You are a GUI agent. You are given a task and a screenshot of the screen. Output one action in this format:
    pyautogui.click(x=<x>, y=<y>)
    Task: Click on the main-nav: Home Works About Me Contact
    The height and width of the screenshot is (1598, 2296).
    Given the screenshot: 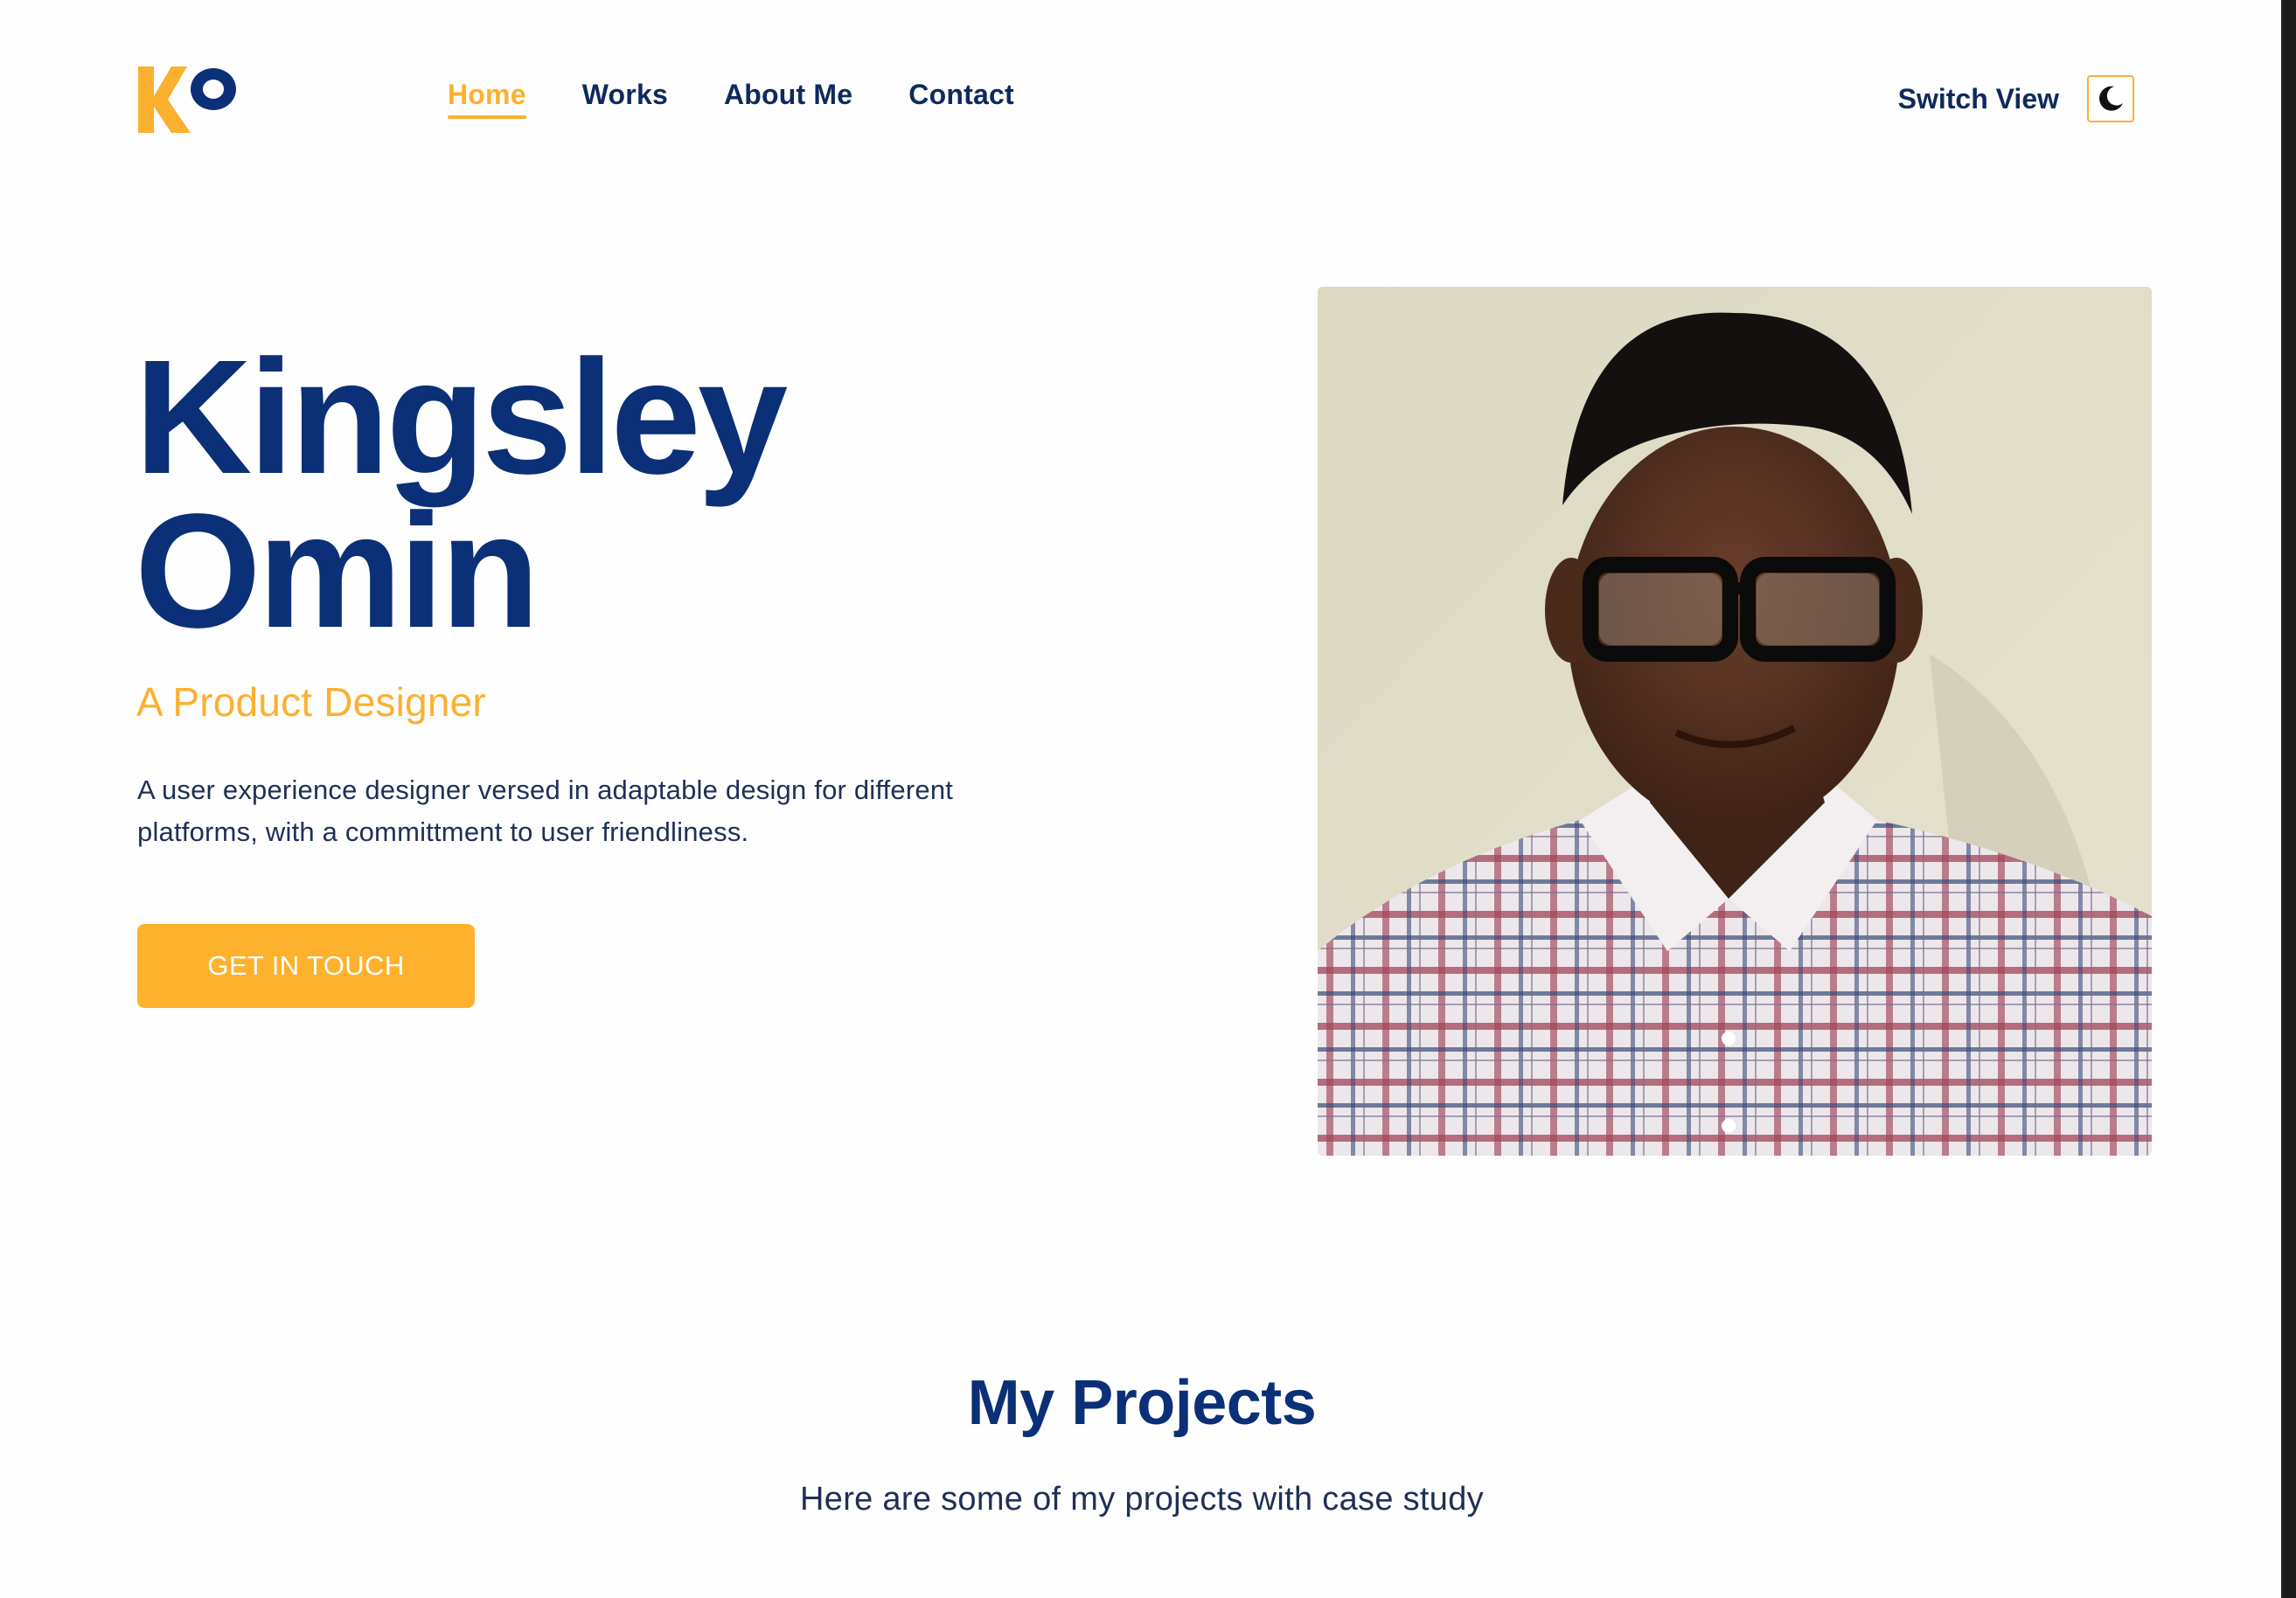 What is the action you would take?
    pyautogui.click(x=759, y=97)
    